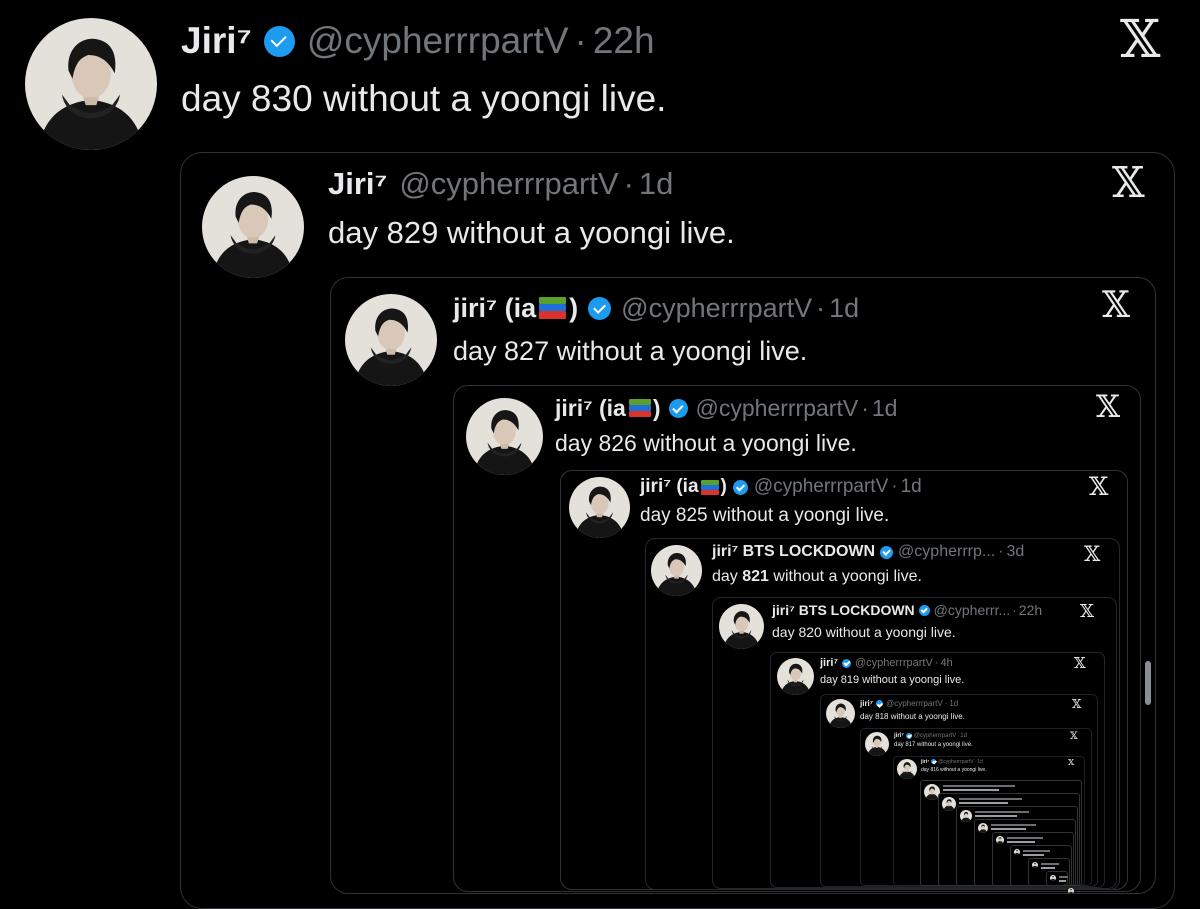 This screenshot has height=909, width=1200. I want to click on quote-text: day 829 without a yoongi live., so click(531, 232).